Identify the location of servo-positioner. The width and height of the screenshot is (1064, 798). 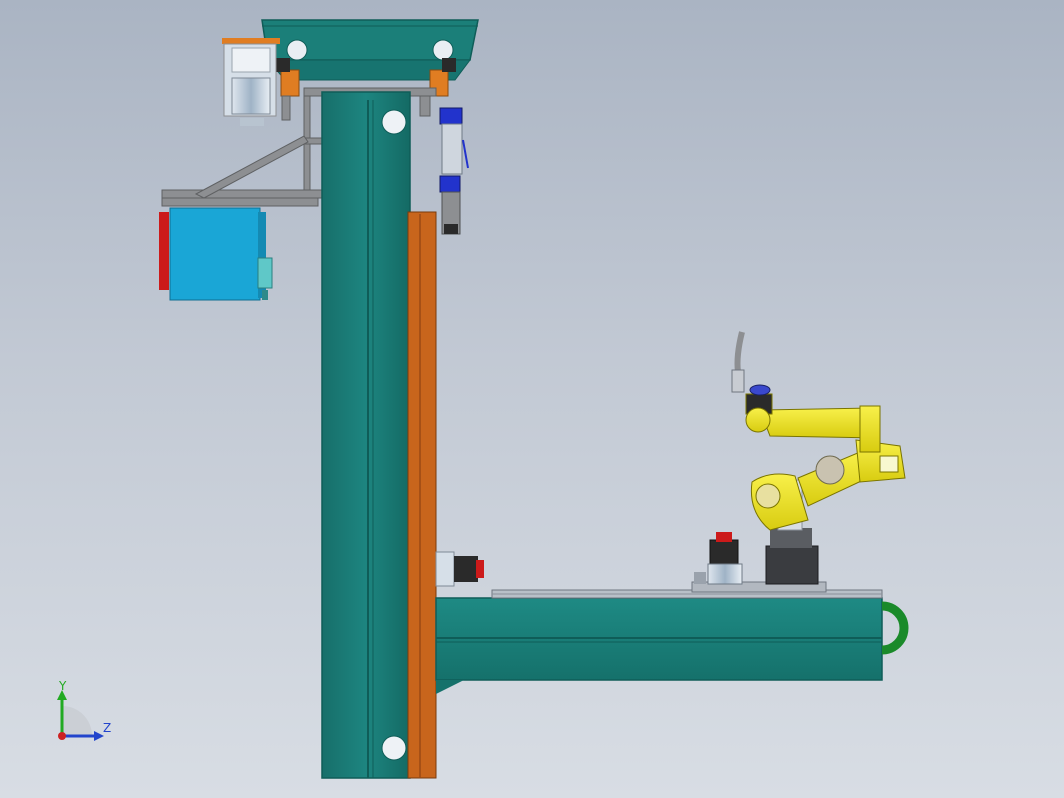
(725, 558).